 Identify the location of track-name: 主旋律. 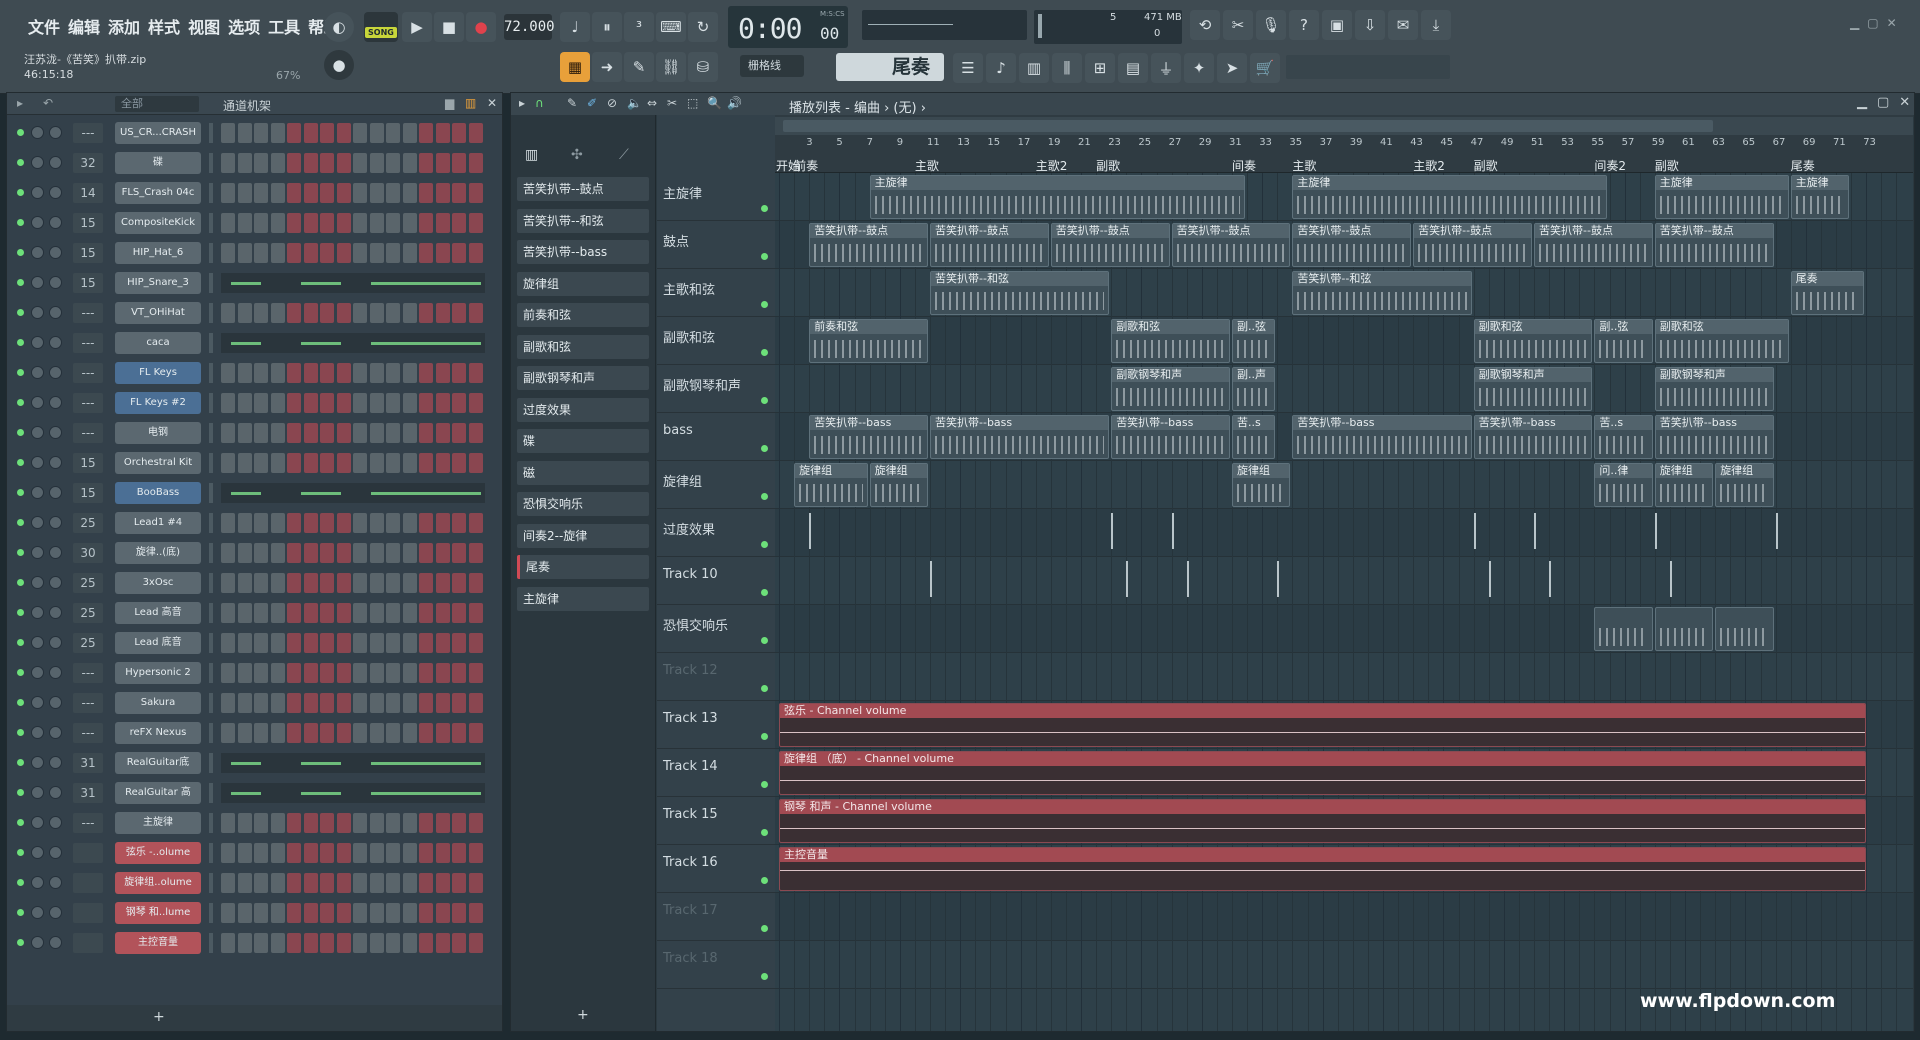
(682, 192).